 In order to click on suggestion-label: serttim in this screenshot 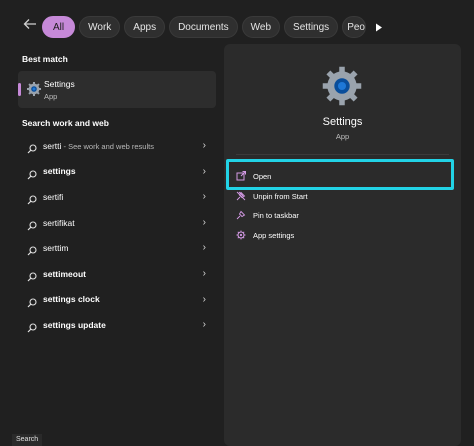, I will do `click(56, 248)`.